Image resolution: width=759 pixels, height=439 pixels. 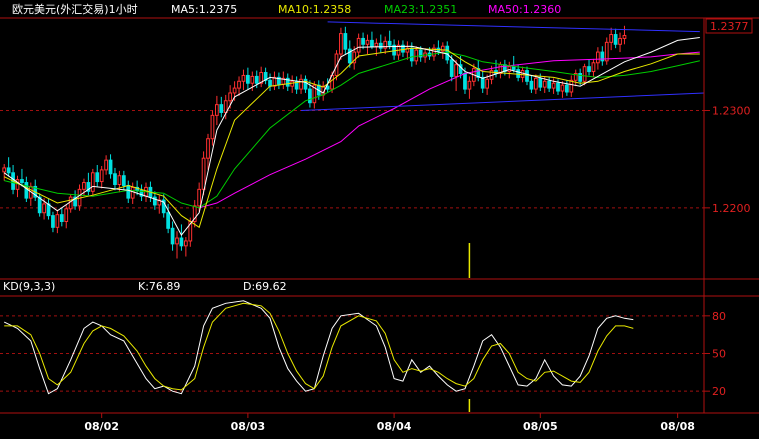 What do you see at coordinates (101, 426) in the screenshot?
I see `date-label: 08/02` at bounding box center [101, 426].